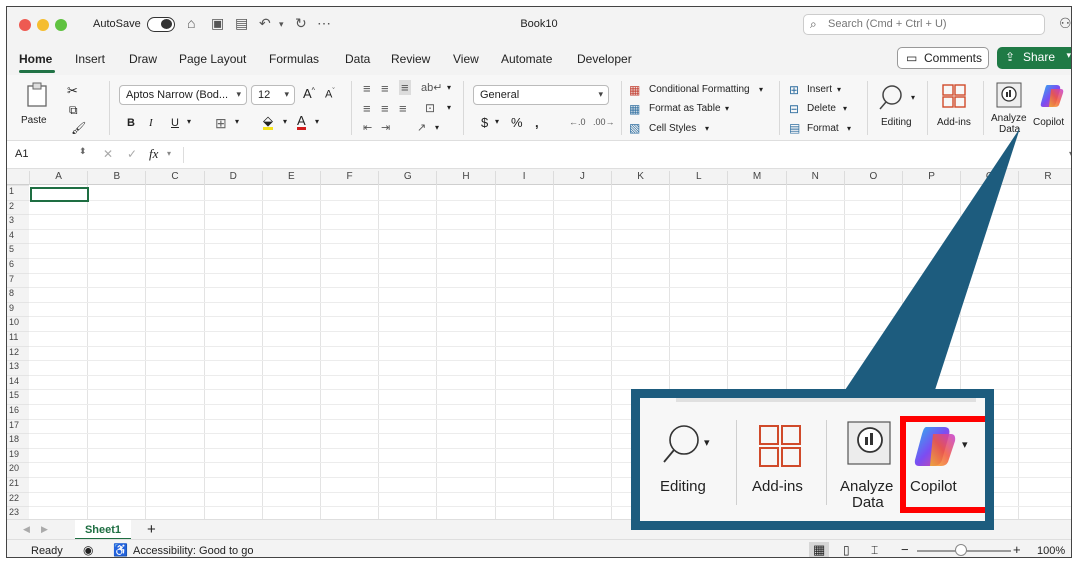  What do you see at coordinates (153, 154) in the screenshot?
I see `insert-function-button: fx` at bounding box center [153, 154].